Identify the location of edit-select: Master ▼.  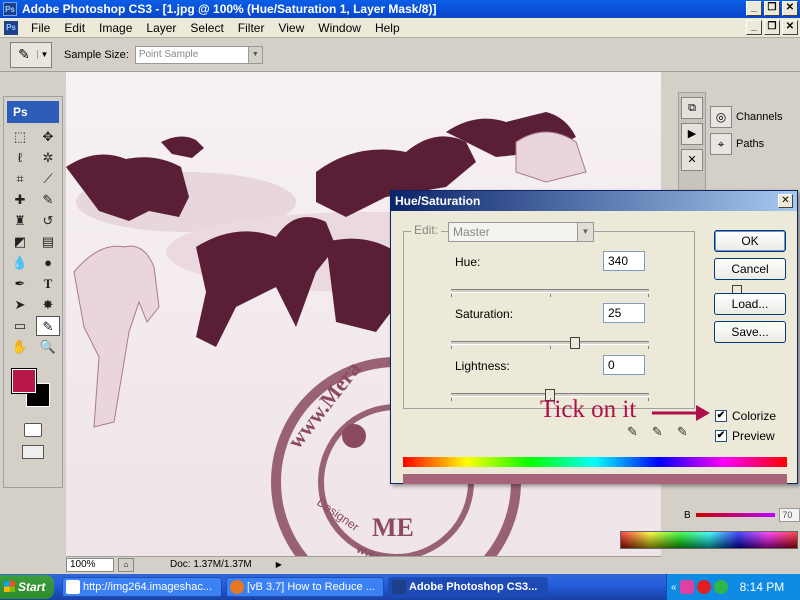
(521, 232).